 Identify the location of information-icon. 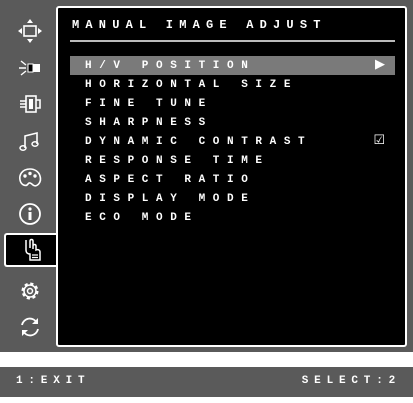
(30, 214).